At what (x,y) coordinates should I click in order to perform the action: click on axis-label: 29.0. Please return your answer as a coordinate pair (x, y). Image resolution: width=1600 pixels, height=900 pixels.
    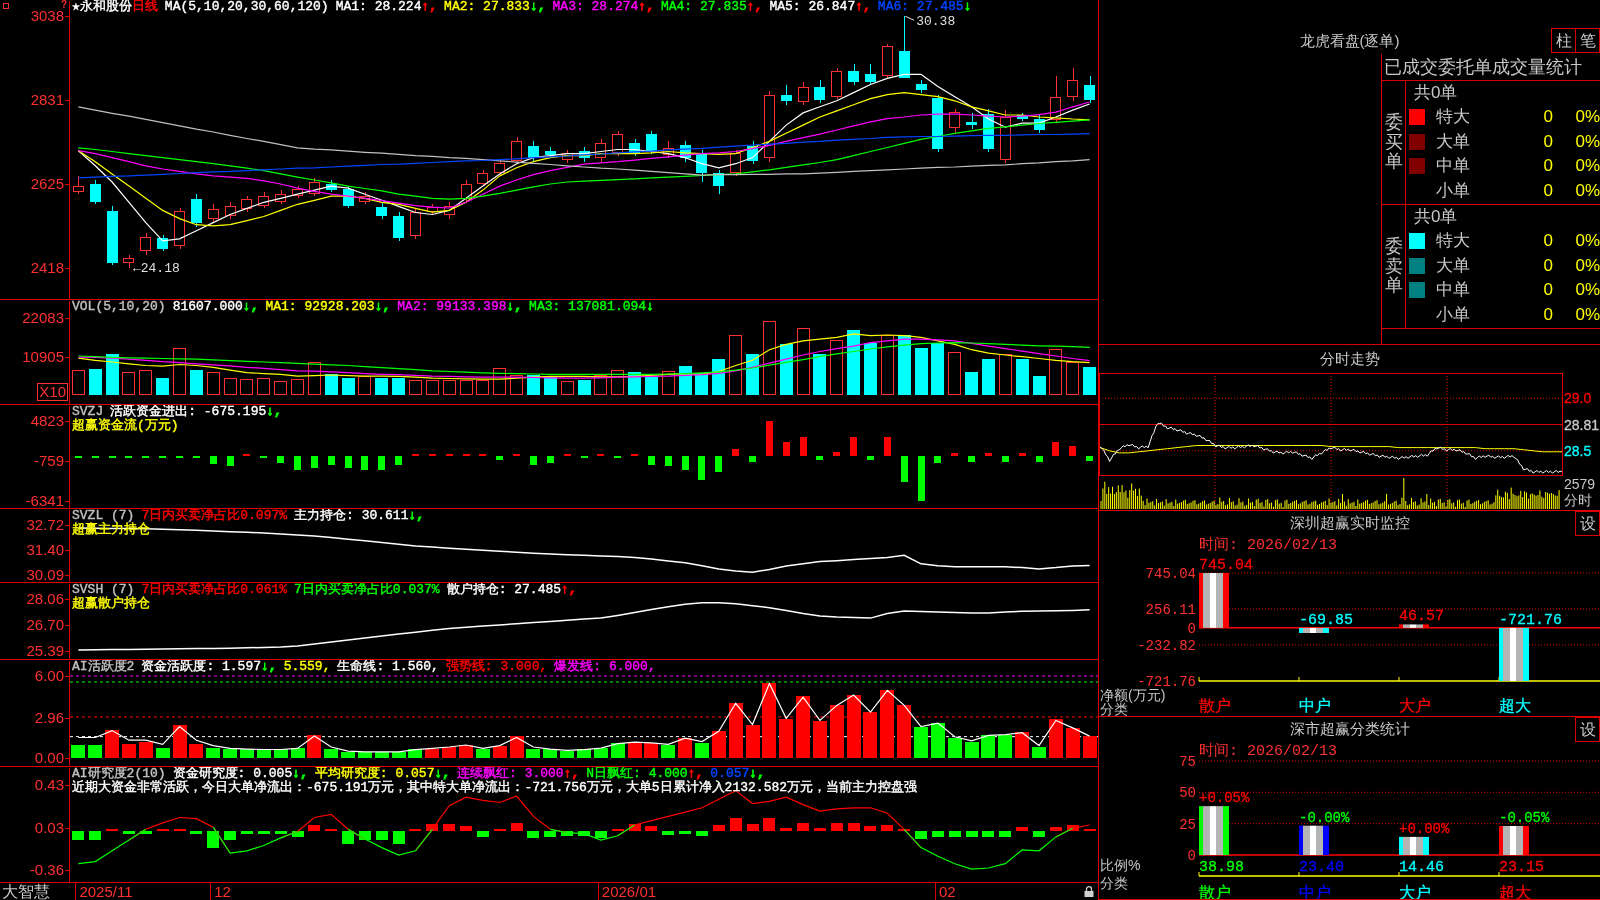
    Looking at the image, I should click on (1578, 398).